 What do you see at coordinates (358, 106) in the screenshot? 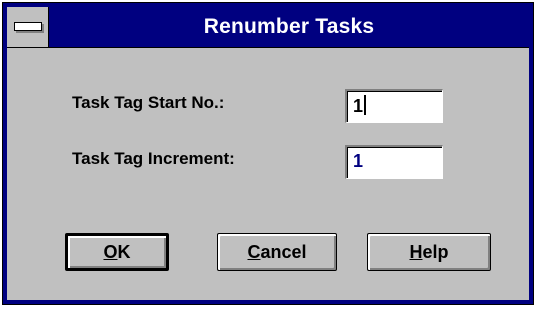
I see `start-number-value: 1` at bounding box center [358, 106].